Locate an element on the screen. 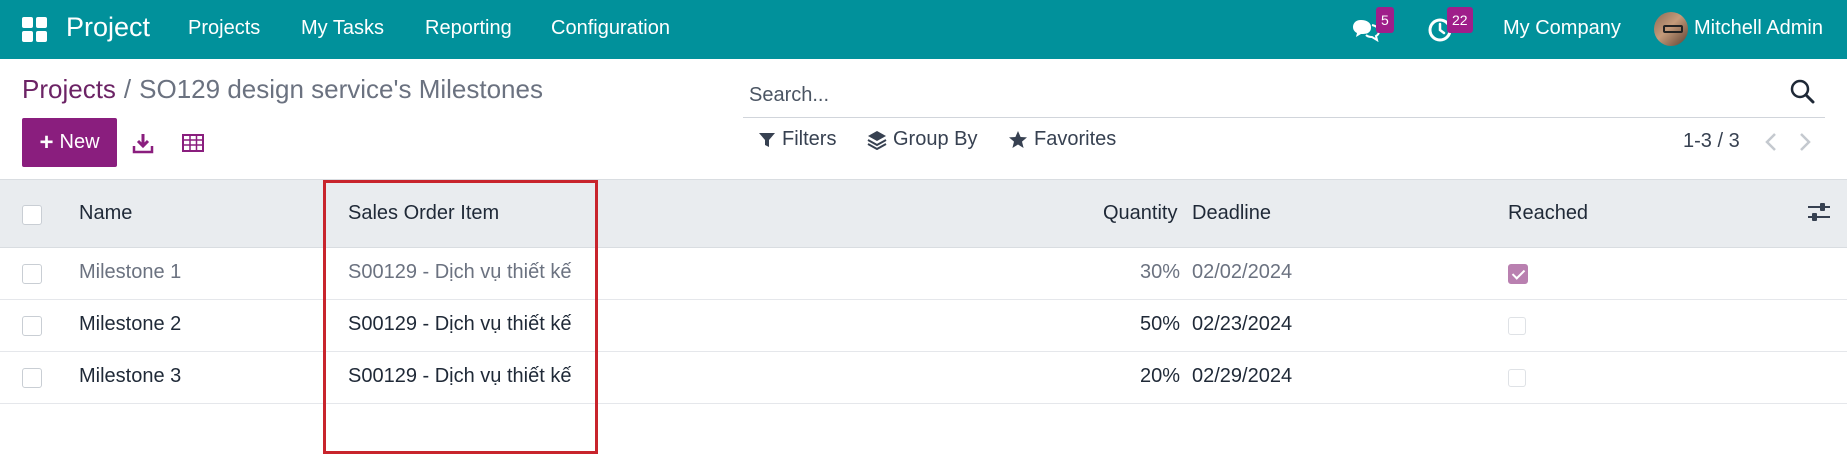 The width and height of the screenshot is (1847, 456). activities-badge: 22 is located at coordinates (1460, 20).